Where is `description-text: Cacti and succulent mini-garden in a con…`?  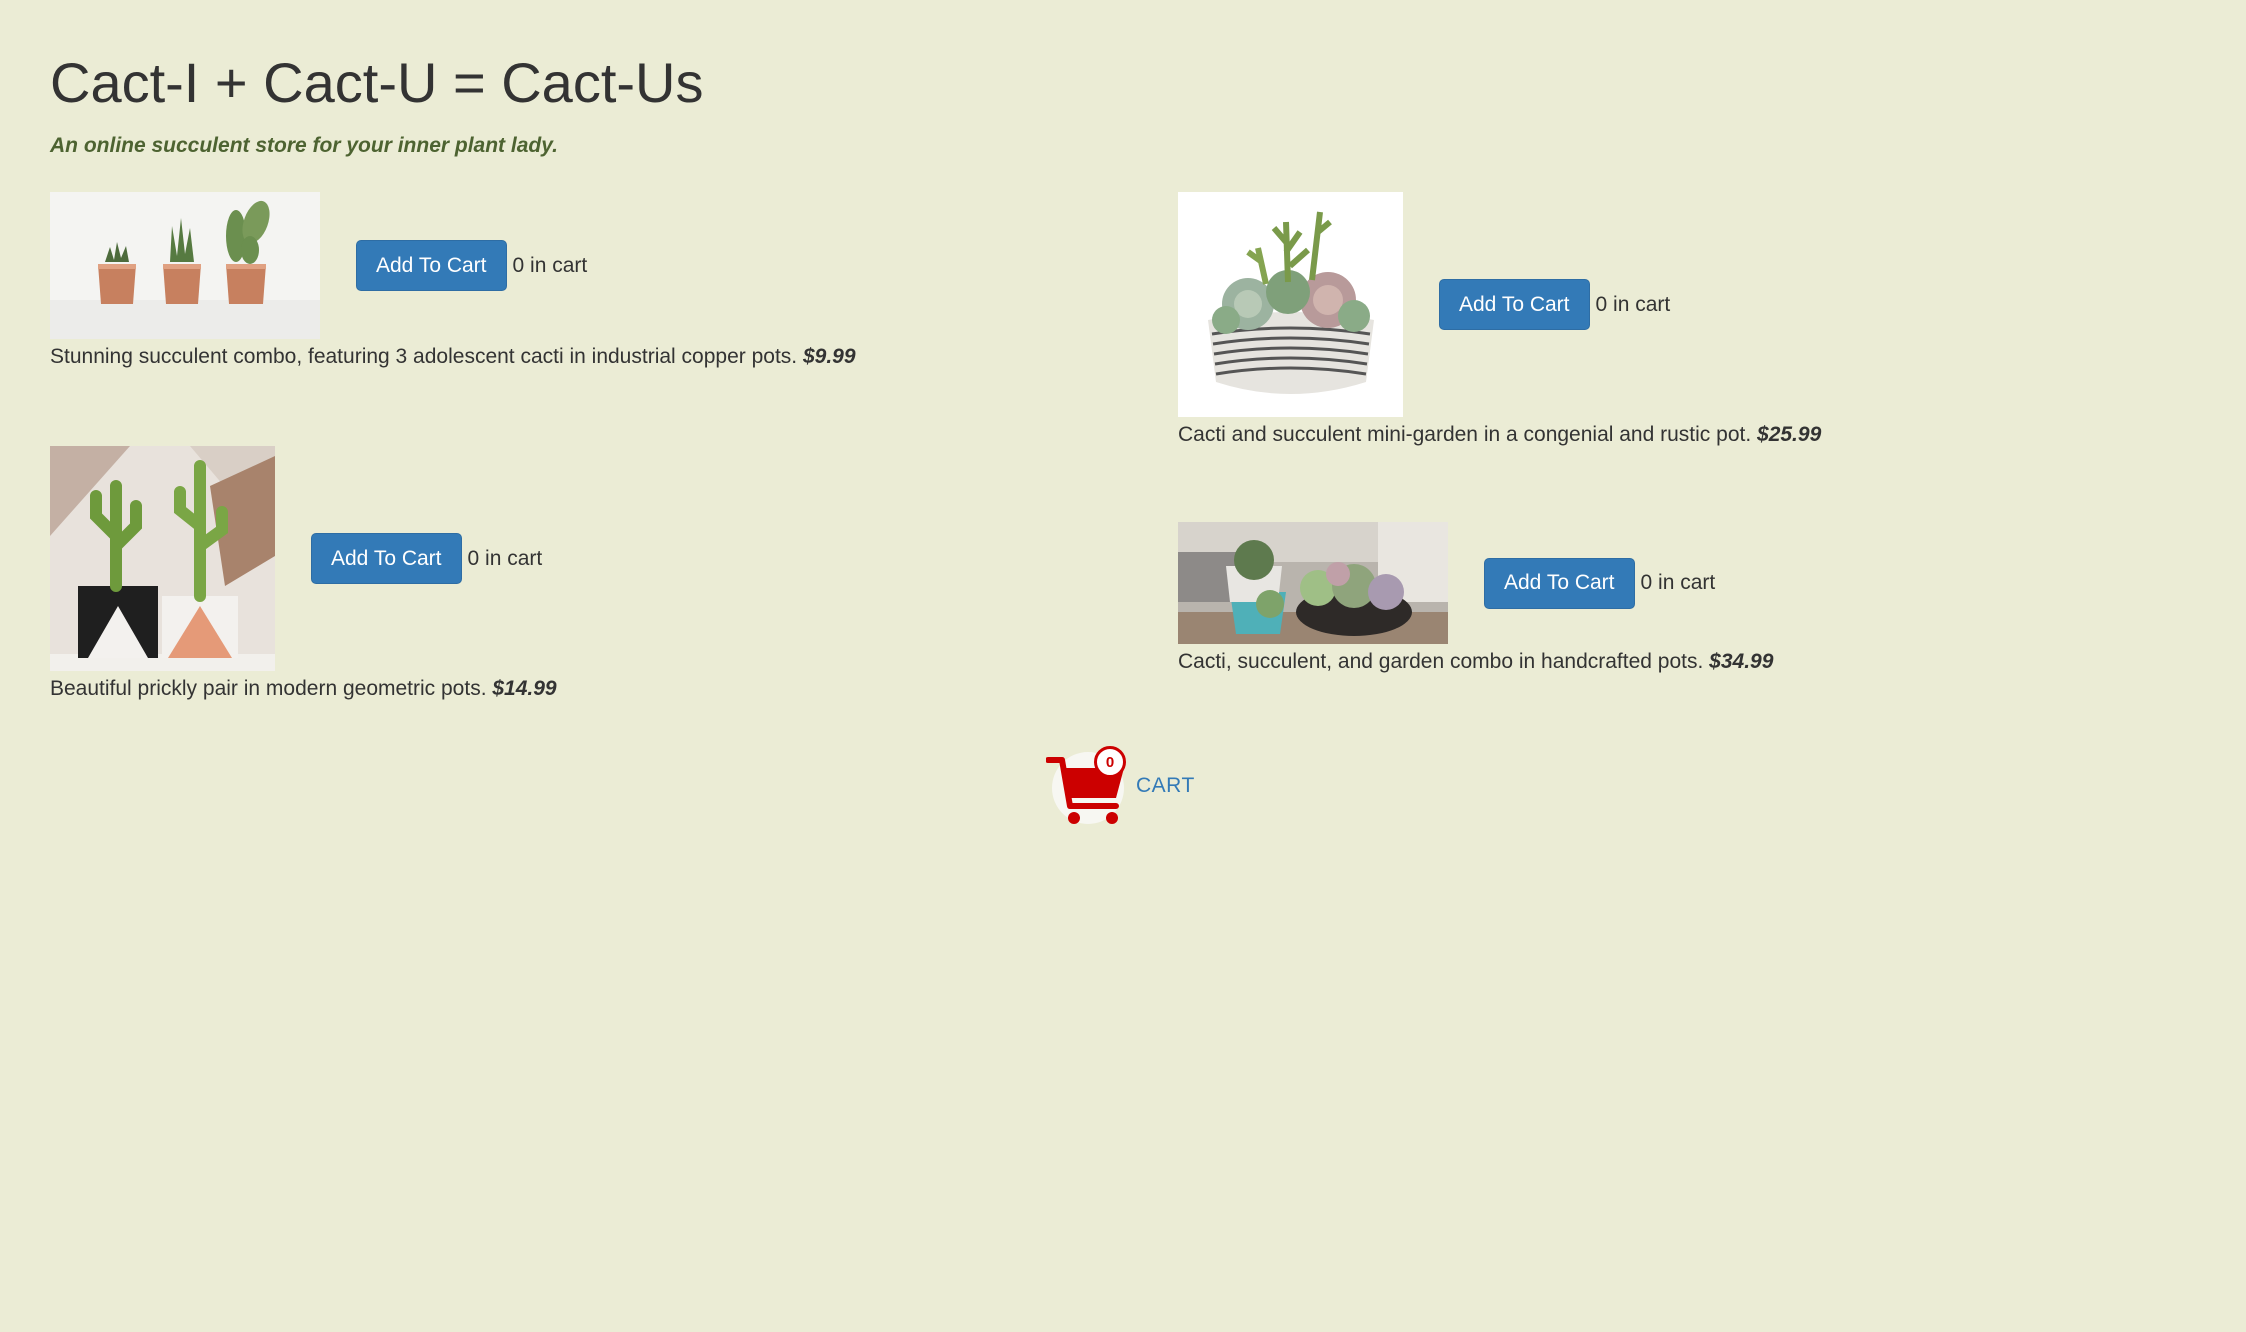
description-text: Cacti and succulent mini-garden in a con… is located at coordinates (1465, 434).